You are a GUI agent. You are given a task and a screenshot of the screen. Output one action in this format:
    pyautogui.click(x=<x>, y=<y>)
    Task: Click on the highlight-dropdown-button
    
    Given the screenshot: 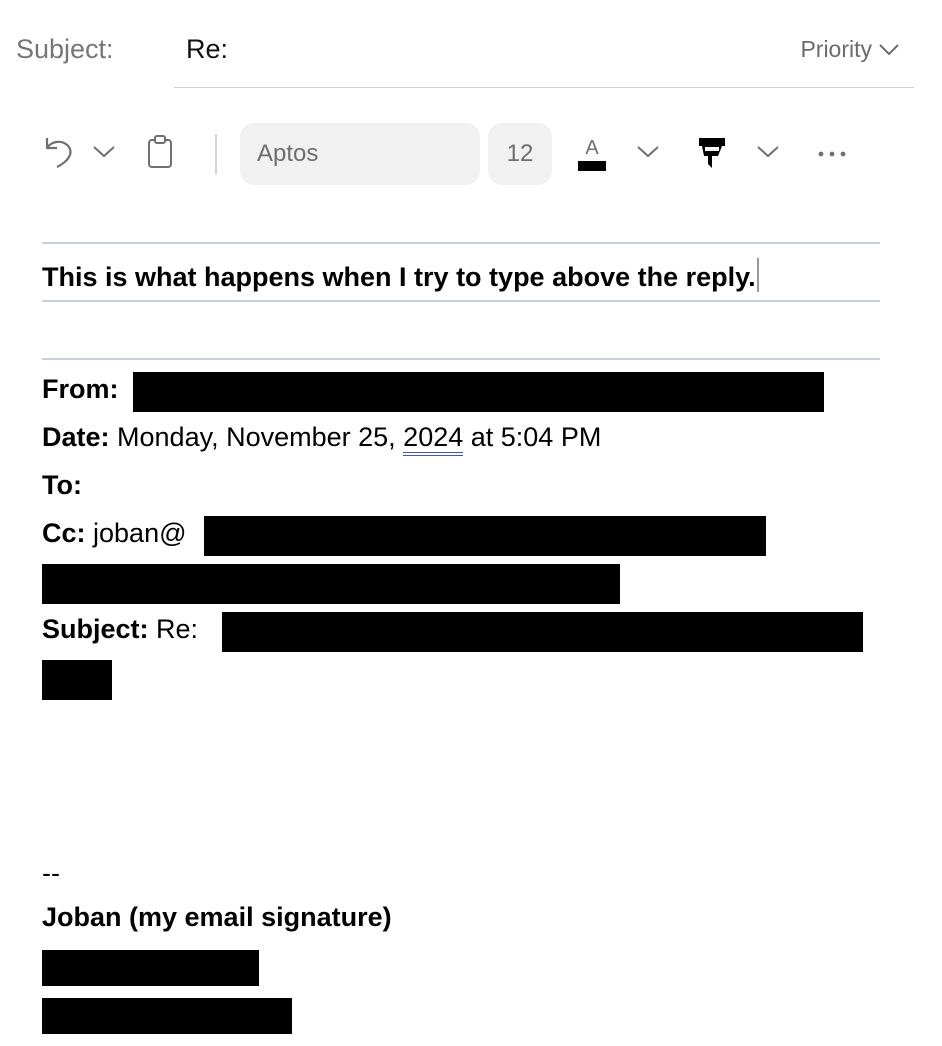 What is the action you would take?
    pyautogui.click(x=768, y=154)
    